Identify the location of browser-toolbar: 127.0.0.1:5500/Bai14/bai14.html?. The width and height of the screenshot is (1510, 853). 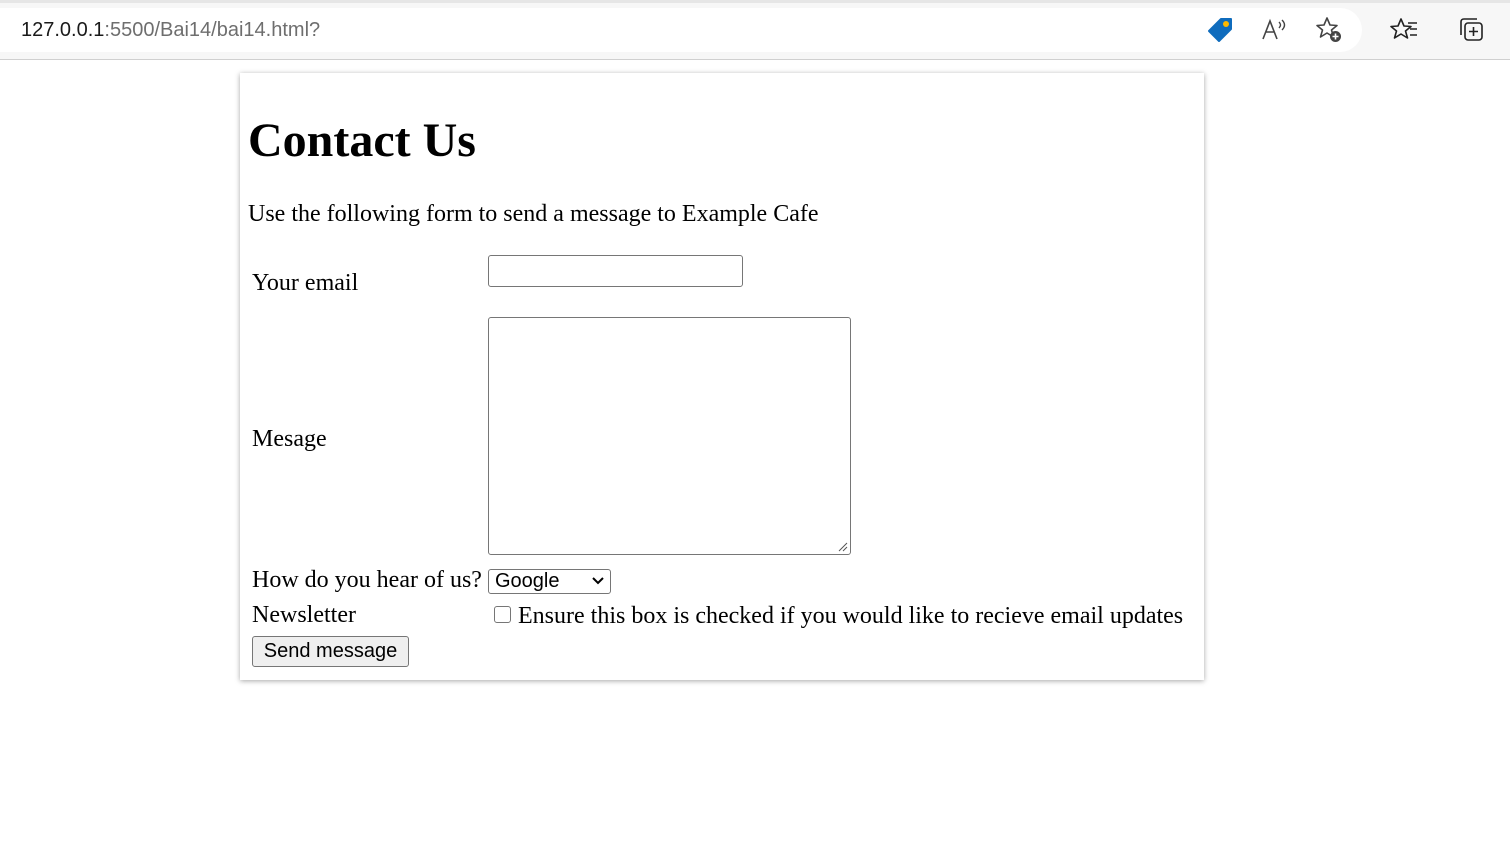
(755, 30).